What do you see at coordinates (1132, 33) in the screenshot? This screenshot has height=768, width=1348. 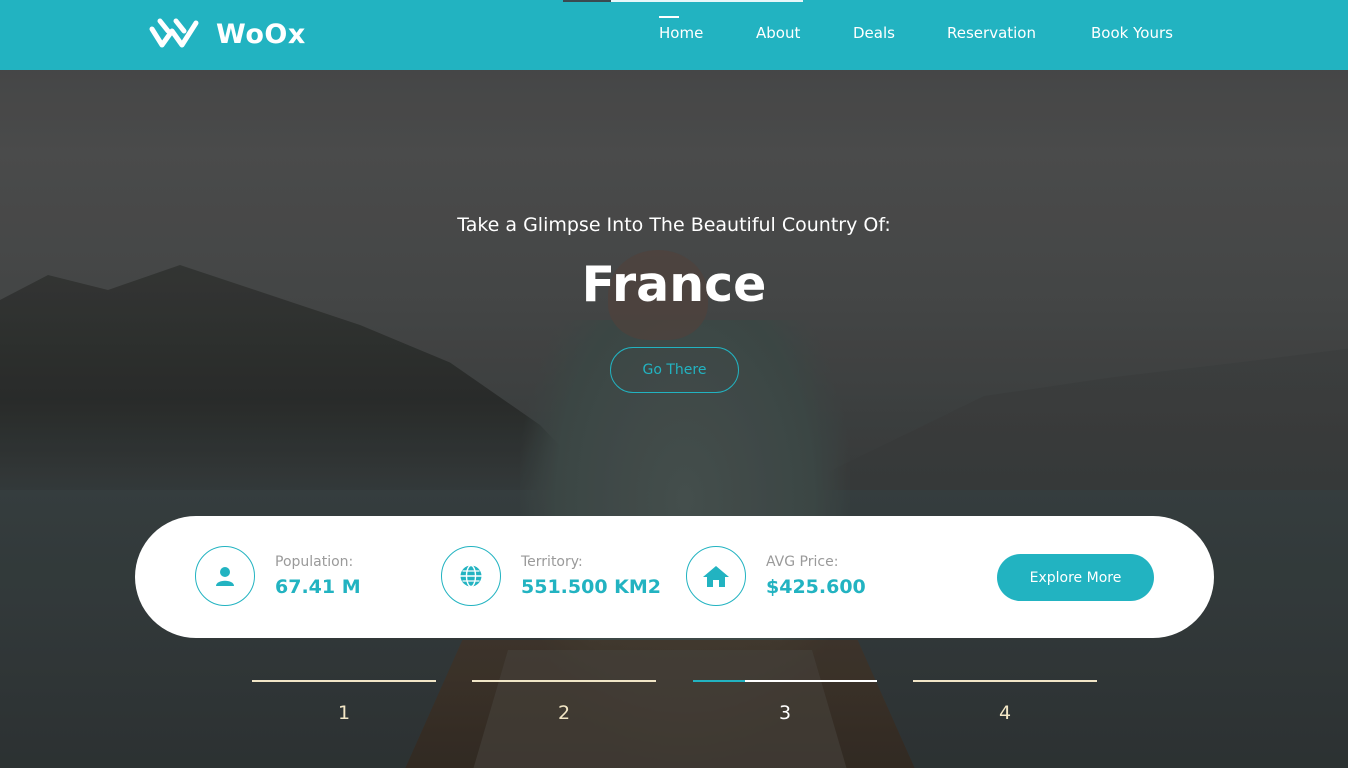 I see `nav-item-book-yours: Book Yours` at bounding box center [1132, 33].